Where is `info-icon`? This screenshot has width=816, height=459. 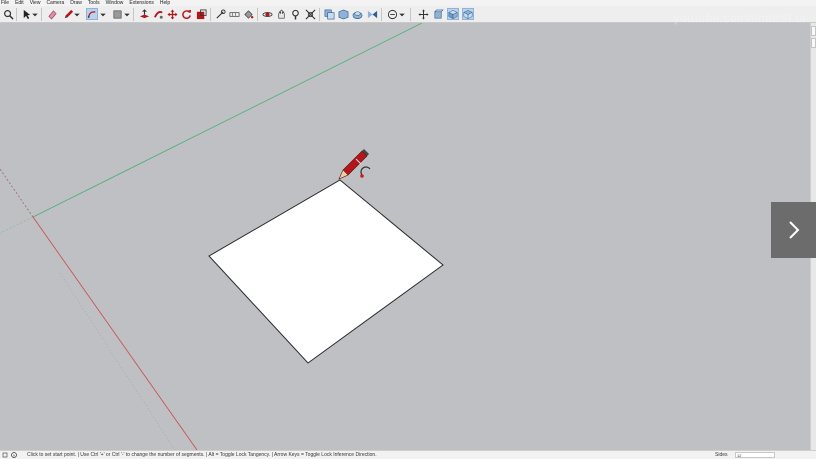
info-icon is located at coordinates (14, 455).